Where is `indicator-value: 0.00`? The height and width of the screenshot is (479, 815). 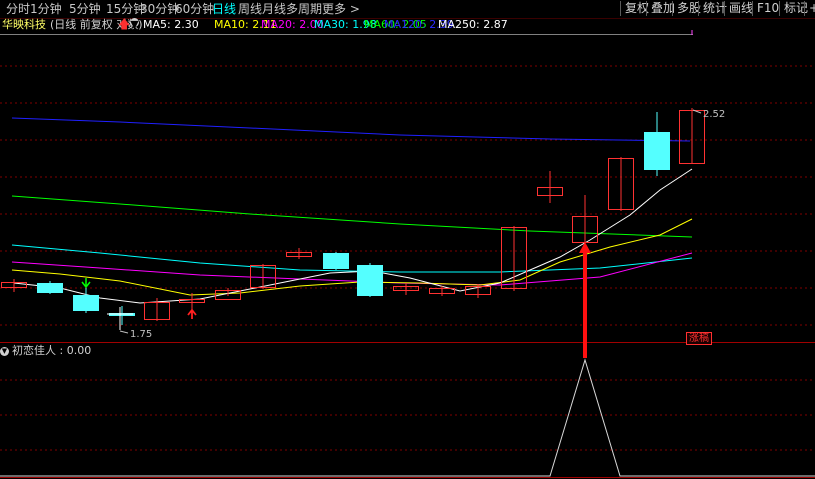 indicator-value: 0.00 is located at coordinates (79, 350).